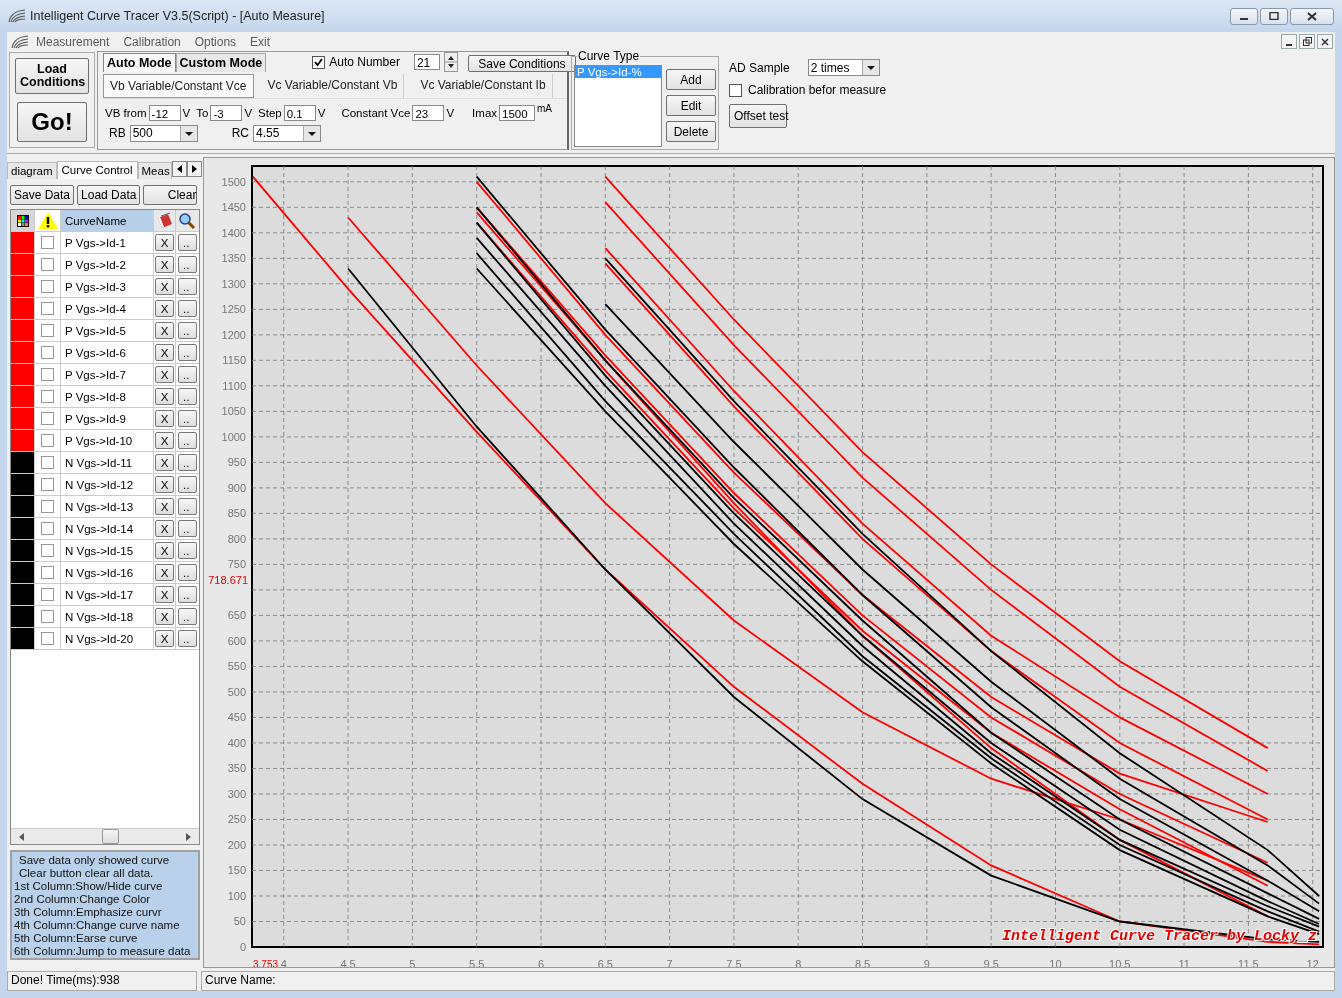 Image resolution: width=1342 pixels, height=998 pixels. Describe the element at coordinates (768, 981) in the screenshot. I see `status-text: Curve Name:` at that location.